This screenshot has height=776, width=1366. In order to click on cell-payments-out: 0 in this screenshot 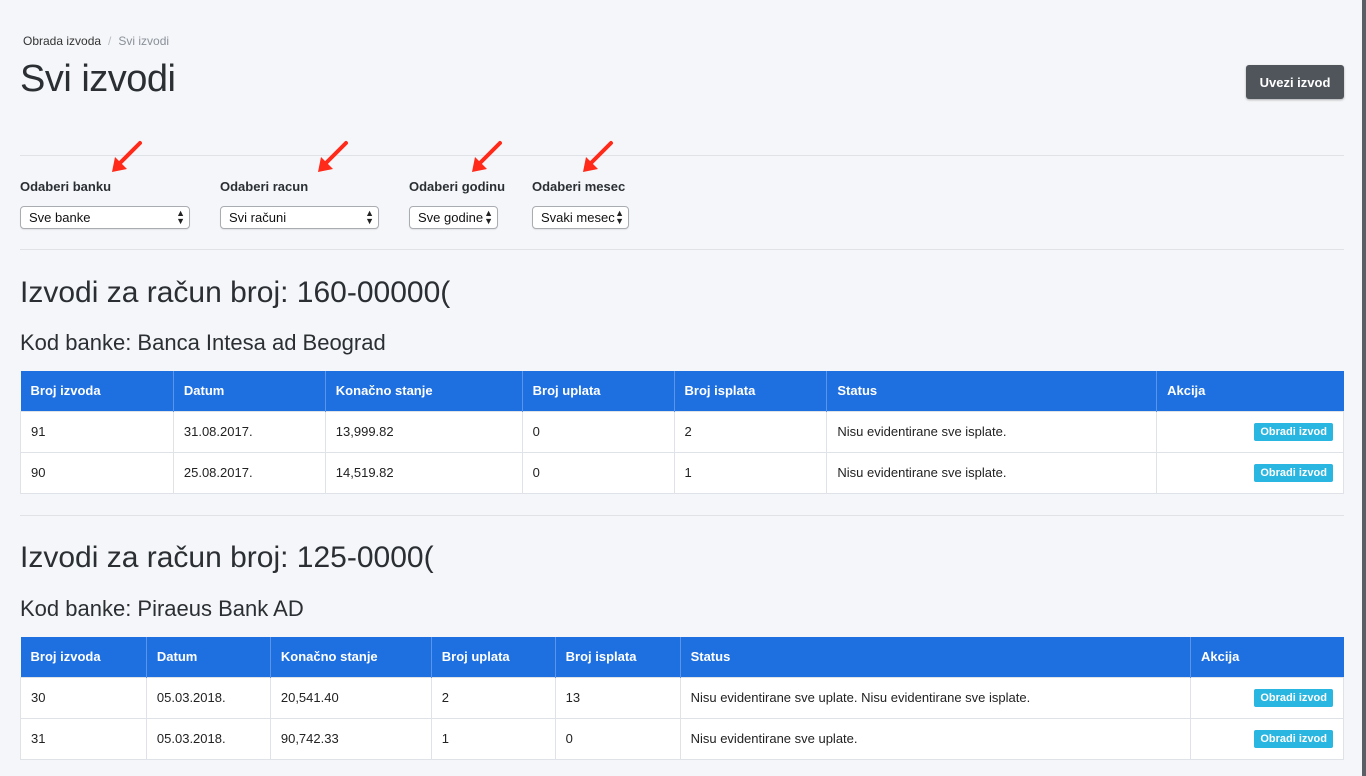, I will do `click(617, 738)`.